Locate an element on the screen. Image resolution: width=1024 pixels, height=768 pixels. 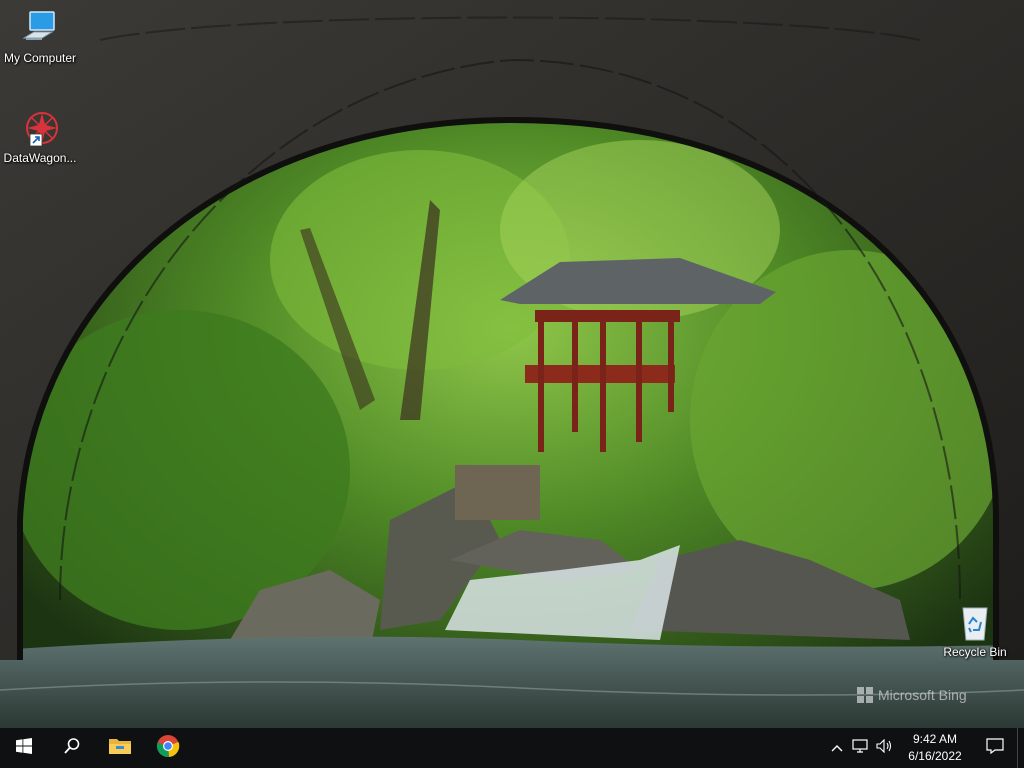
computer-icon is located at coordinates (40, 28).